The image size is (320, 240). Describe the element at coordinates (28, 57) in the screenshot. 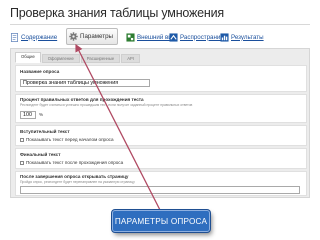

I see `tab-general: Общие` at that location.